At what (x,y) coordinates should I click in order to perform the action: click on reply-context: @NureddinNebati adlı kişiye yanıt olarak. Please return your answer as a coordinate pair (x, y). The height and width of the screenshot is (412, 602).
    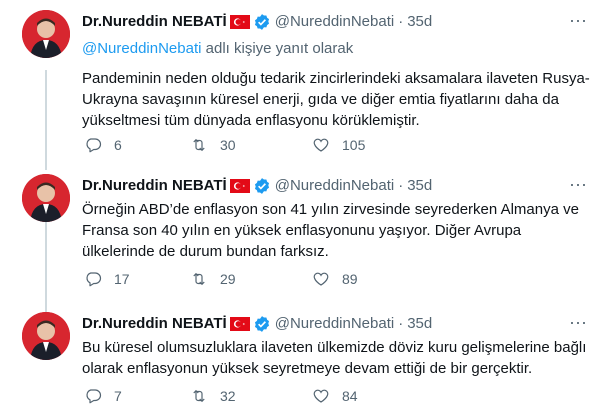
    Looking at the image, I should click on (217, 49).